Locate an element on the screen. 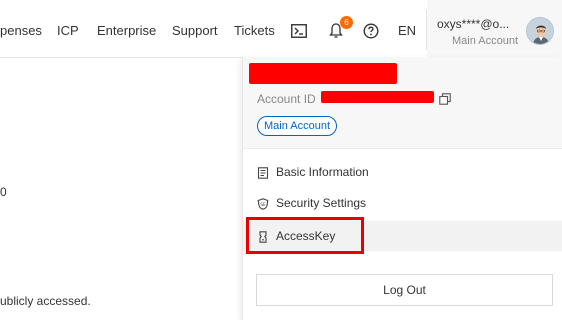 The width and height of the screenshot is (562, 320). account-role: Main Account is located at coordinates (485, 41).